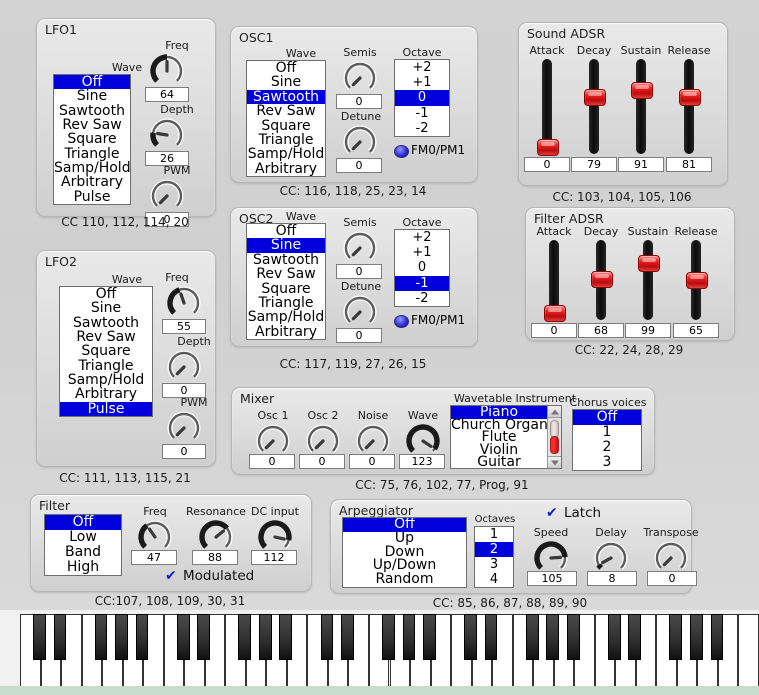 Image resolution: width=759 pixels, height=695 pixels. What do you see at coordinates (422, 252) in the screenshot?
I see `osc2-octave-option: +1` at bounding box center [422, 252].